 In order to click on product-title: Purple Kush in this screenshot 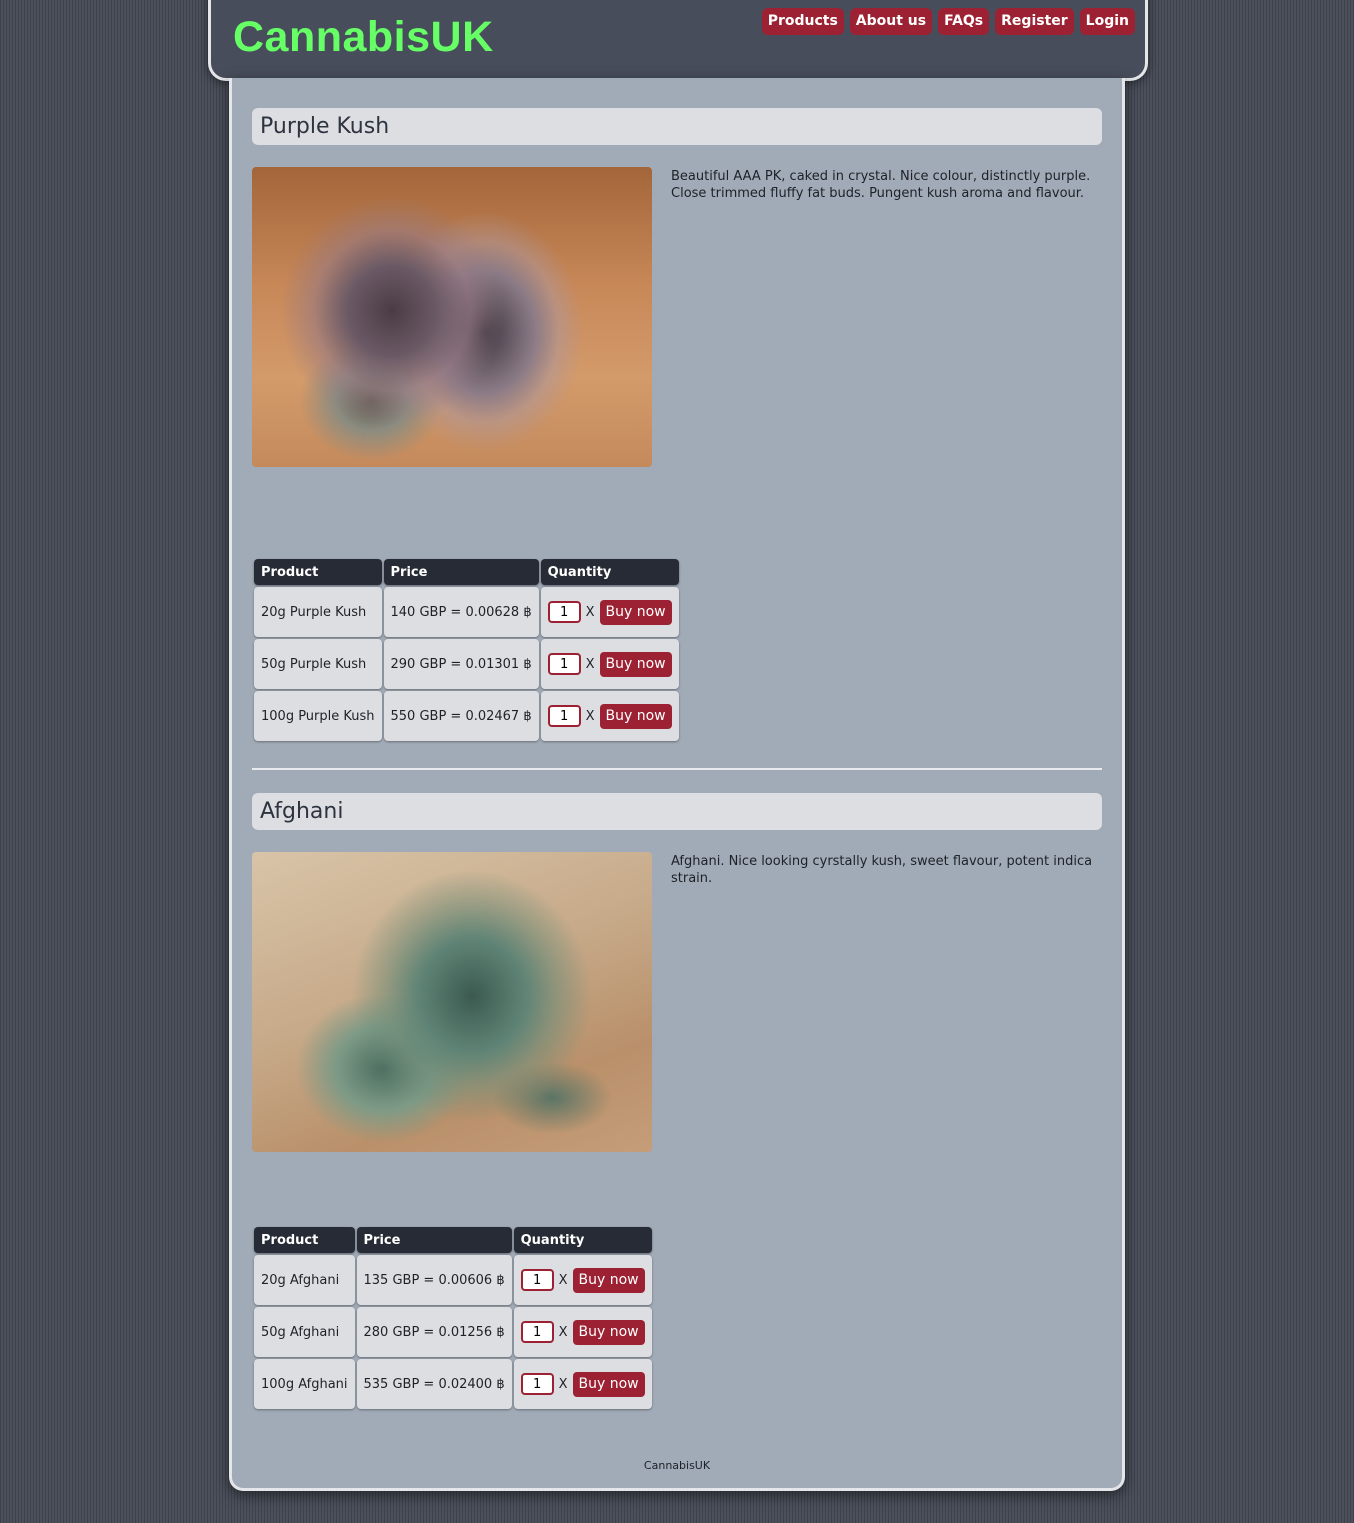, I will do `click(677, 126)`.